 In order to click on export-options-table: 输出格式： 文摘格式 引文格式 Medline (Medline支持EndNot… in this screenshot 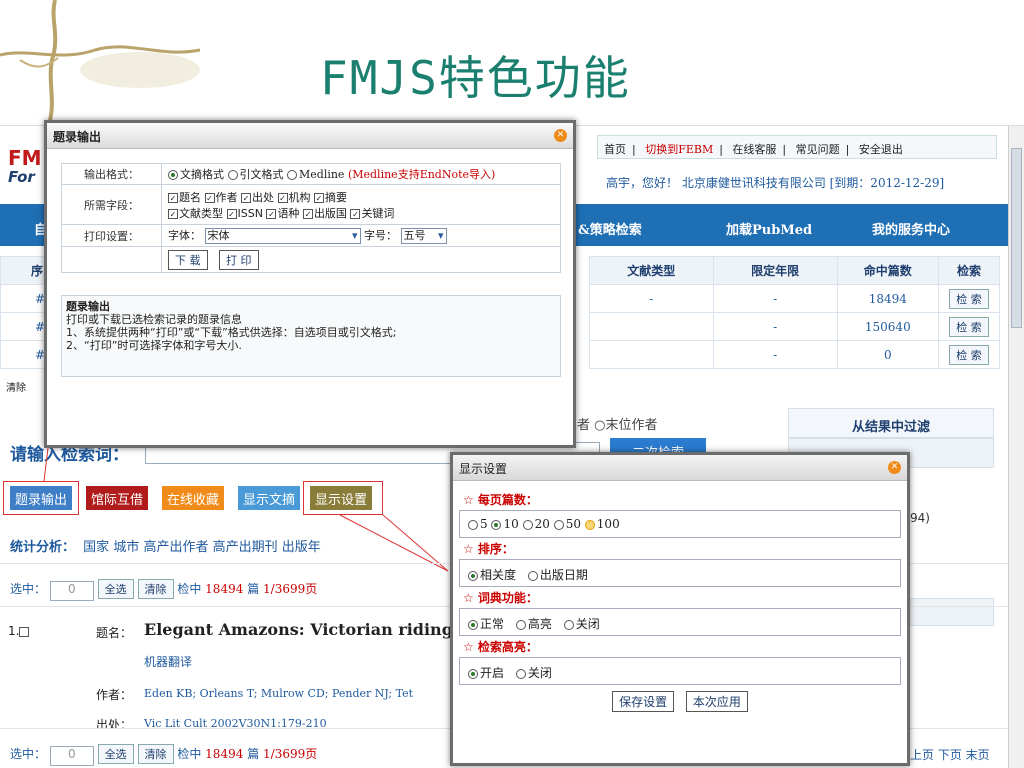, I will do `click(311, 218)`.